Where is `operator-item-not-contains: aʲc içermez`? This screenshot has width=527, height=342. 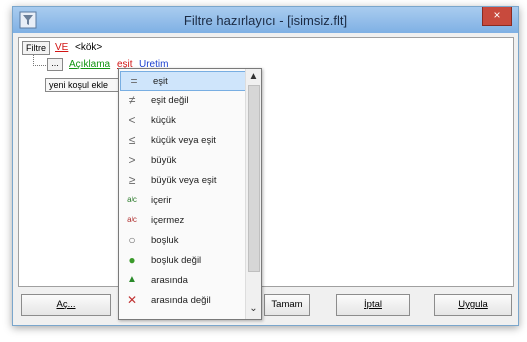
operator-item-not-contains: aʲc içermez is located at coordinates (182, 221).